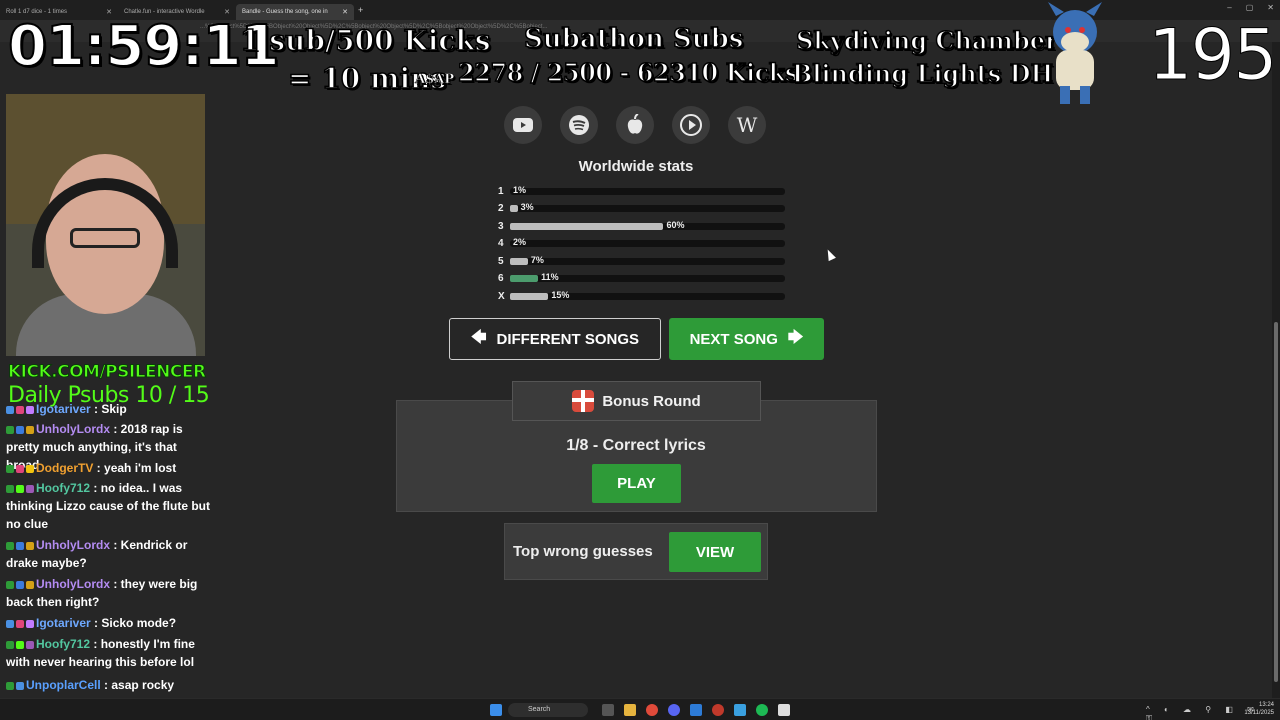 The height and width of the screenshot is (720, 1280). What do you see at coordinates (523, 125) in the screenshot?
I see `youtube-icon` at bounding box center [523, 125].